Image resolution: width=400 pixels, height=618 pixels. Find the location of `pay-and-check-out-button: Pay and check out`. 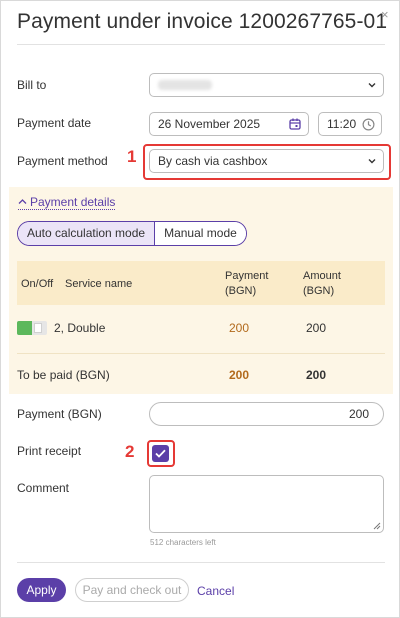

pay-and-check-out-button: Pay and check out is located at coordinates (132, 590).